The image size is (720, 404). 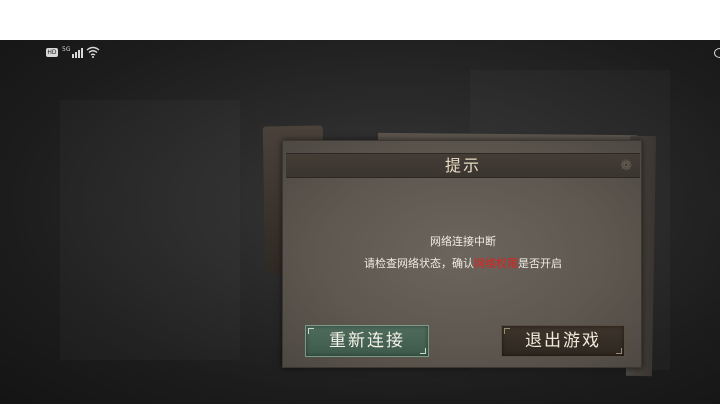 I want to click on status-bar: HD 5G, so click(x=360, y=53).